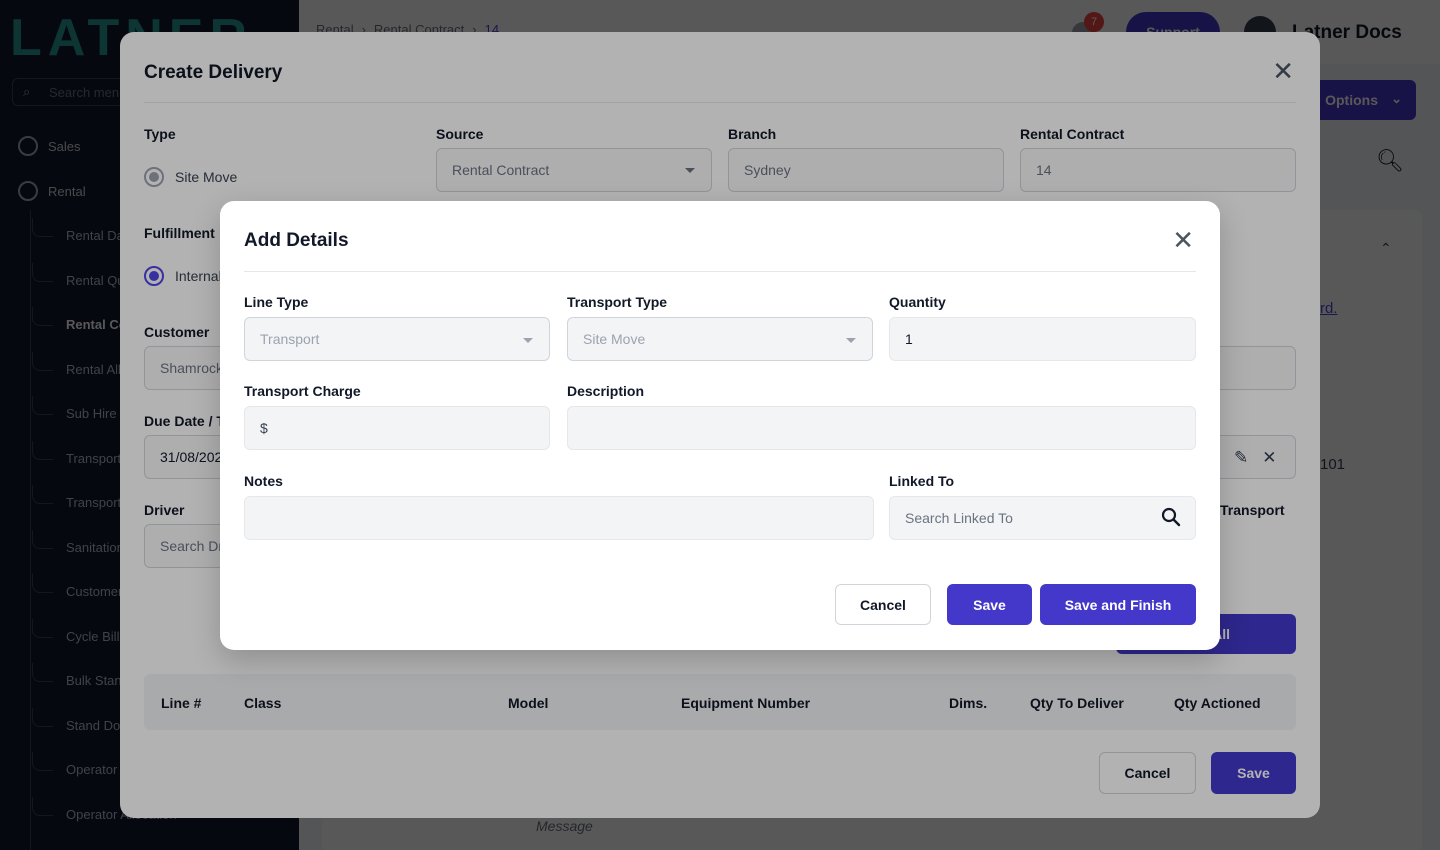 The height and width of the screenshot is (850, 1440). What do you see at coordinates (1042, 518) in the screenshot?
I see `linked-to-search: Search Linked To` at bounding box center [1042, 518].